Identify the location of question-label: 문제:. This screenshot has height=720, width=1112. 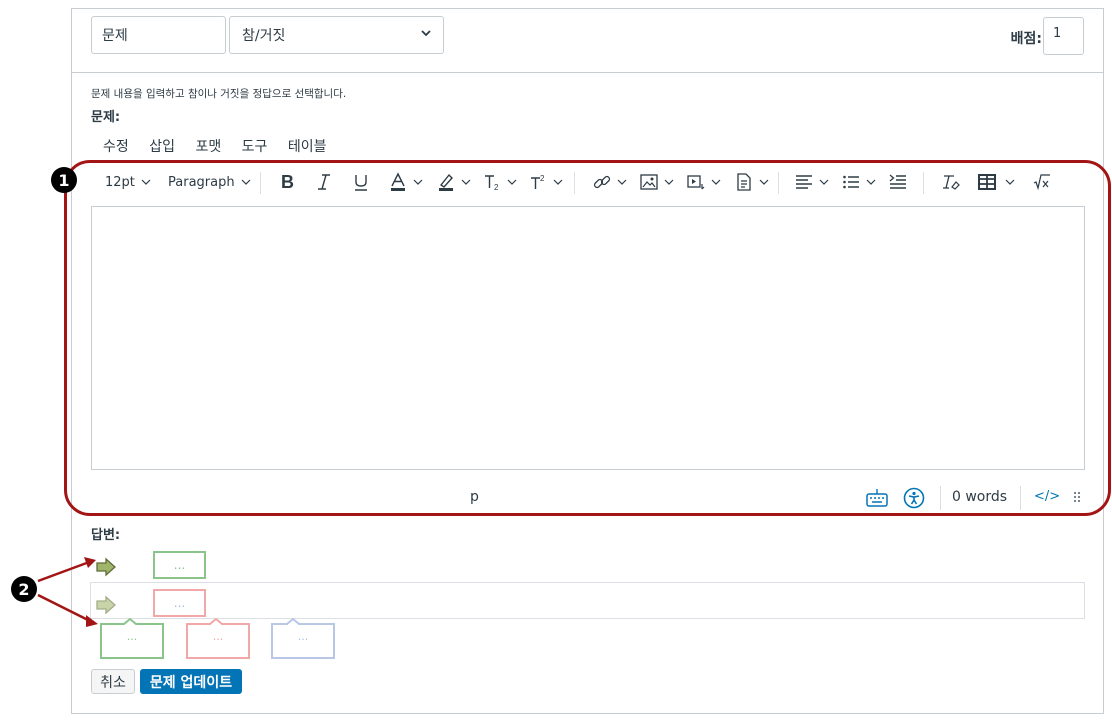
(106, 117).